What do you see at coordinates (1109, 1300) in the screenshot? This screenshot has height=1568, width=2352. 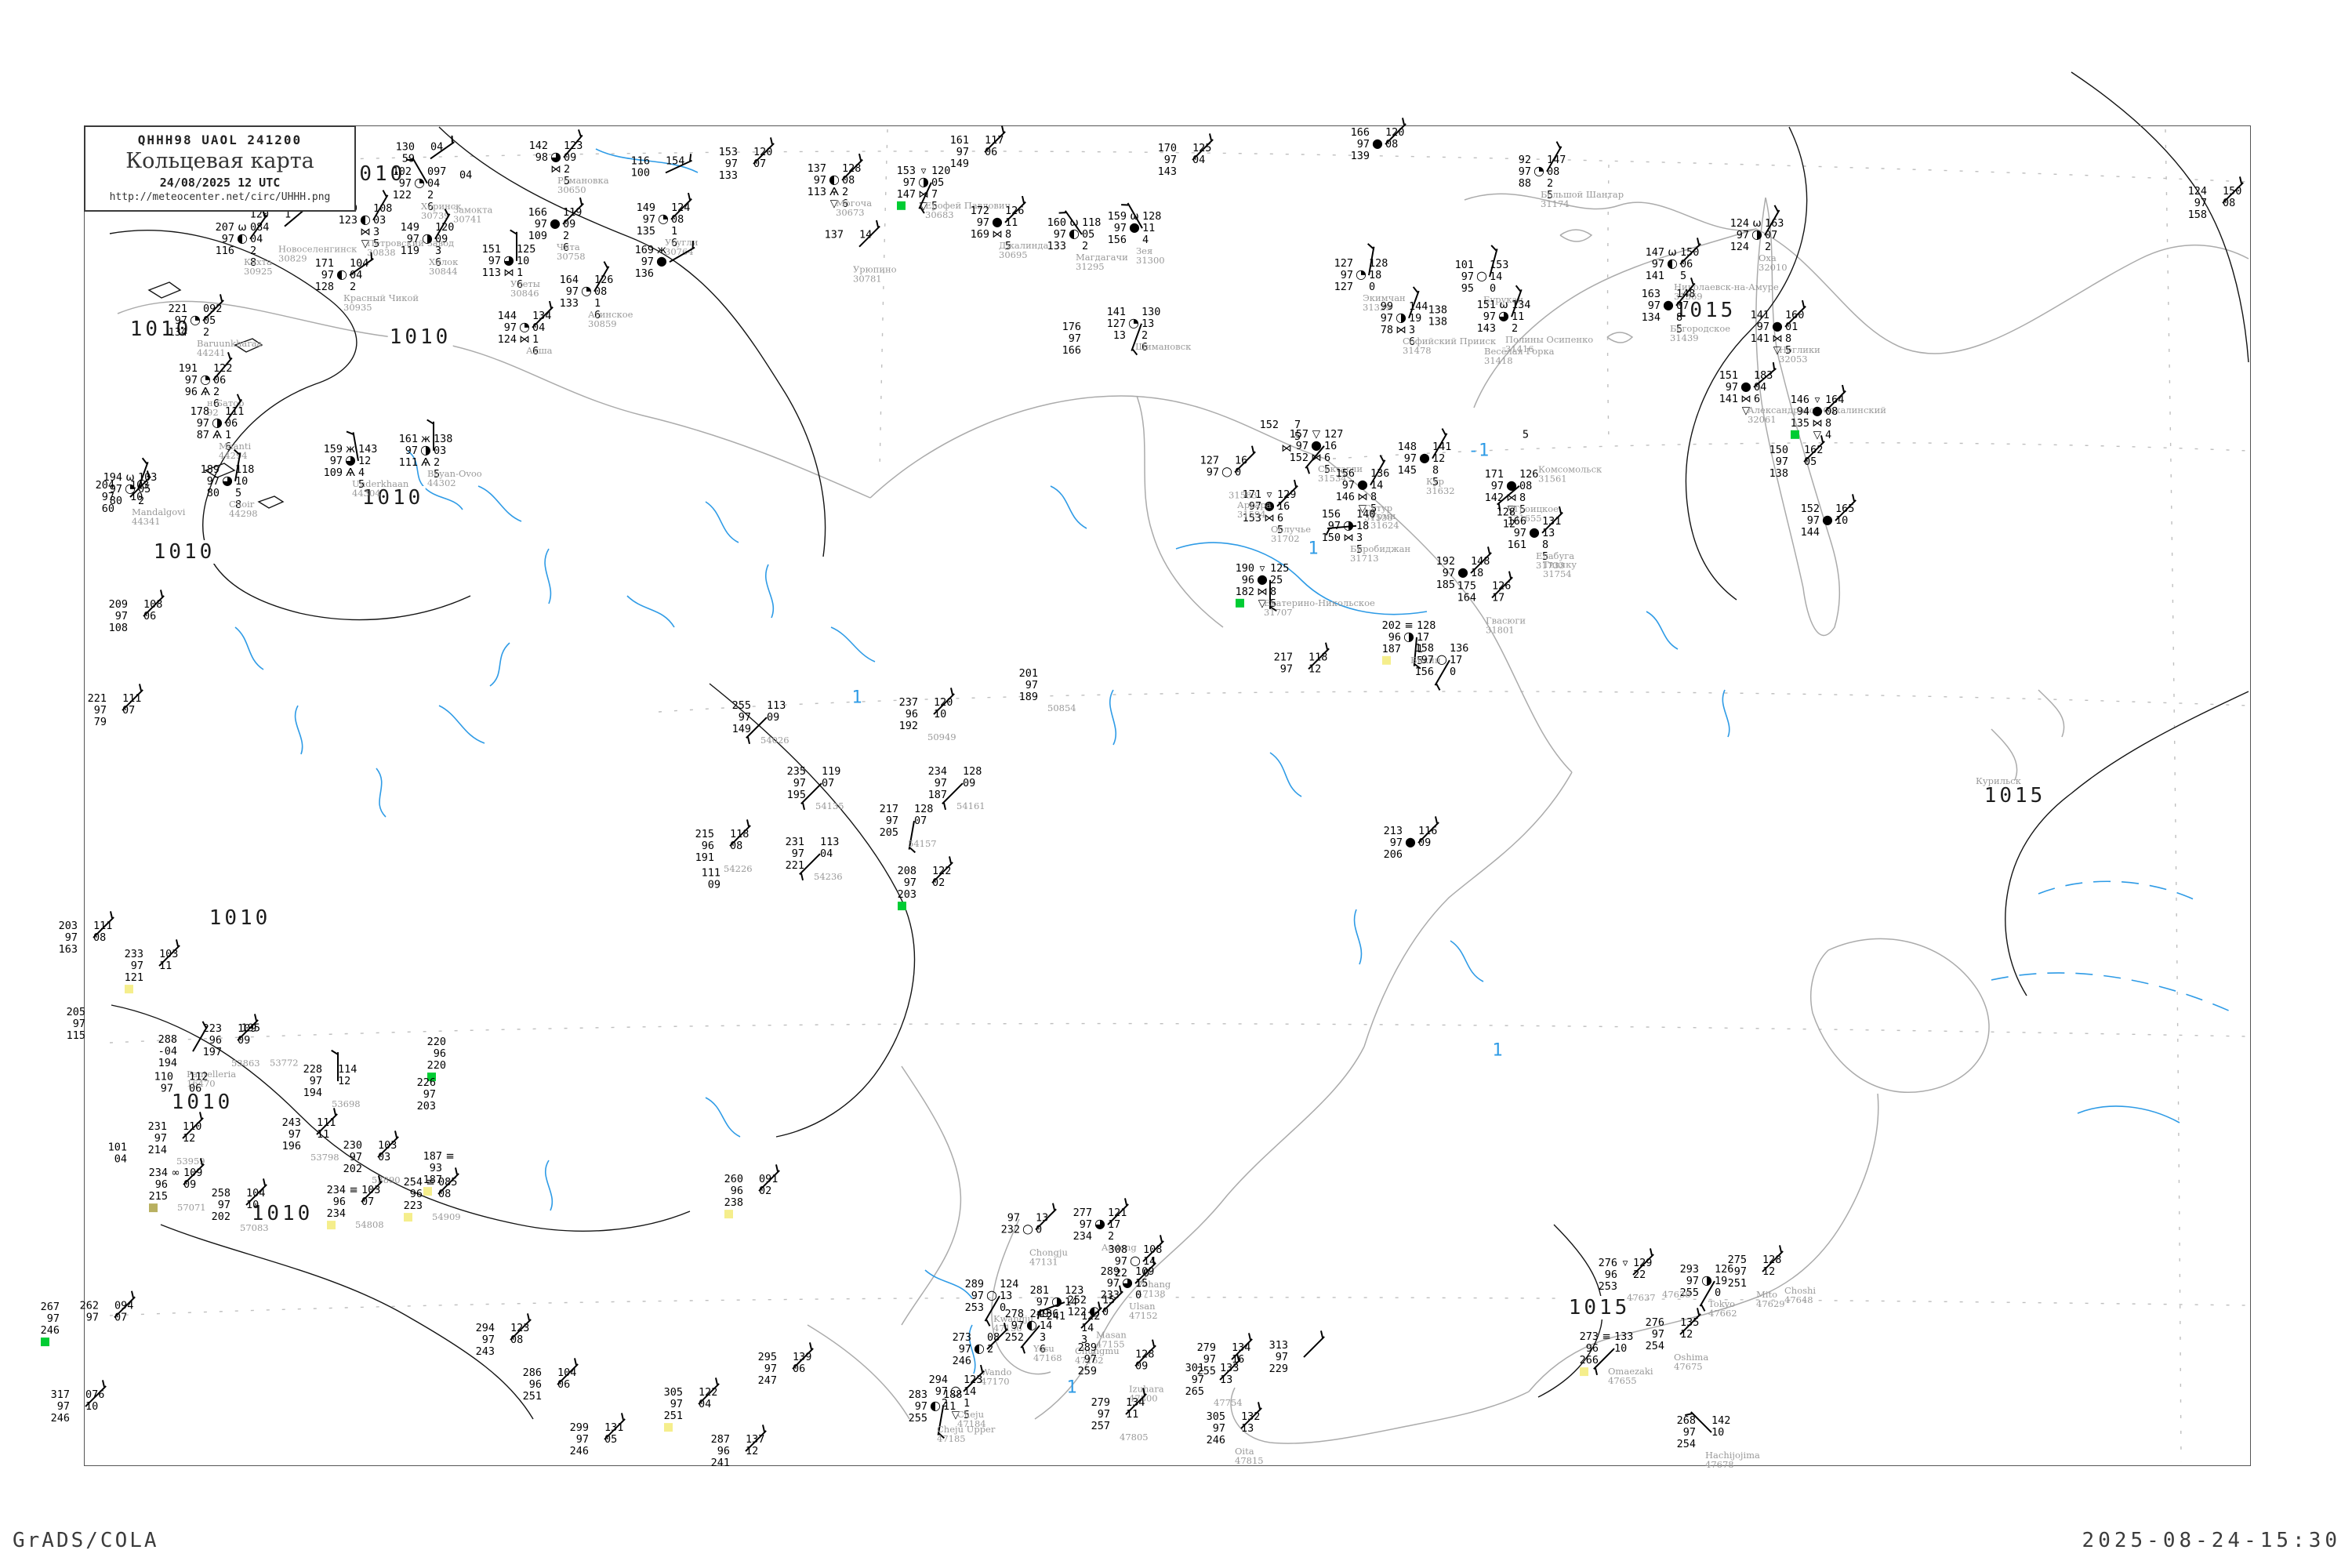 I see `station-value-right: 15` at bounding box center [1109, 1300].